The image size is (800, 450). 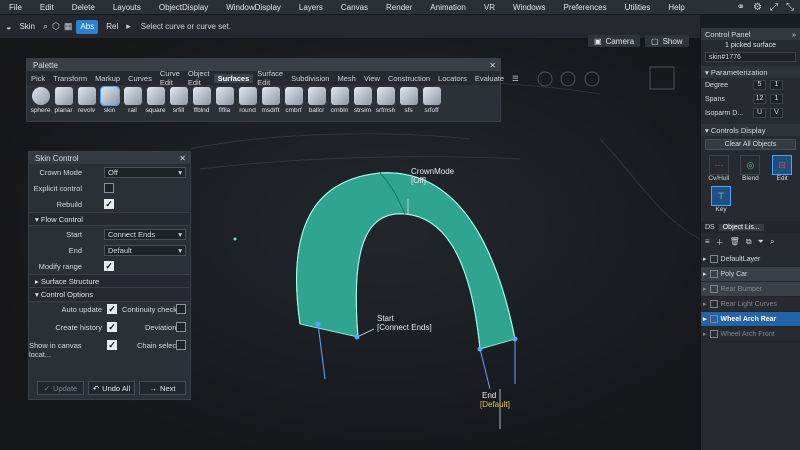 I want to click on tool-ballcr: ballcr, so click(x=316, y=100).